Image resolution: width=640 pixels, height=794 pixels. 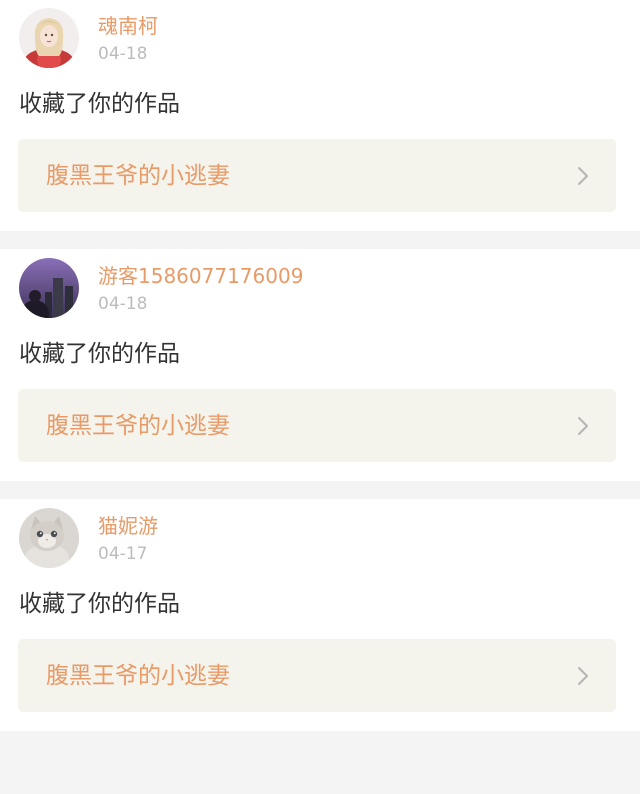 What do you see at coordinates (128, 526) in the screenshot?
I see `username: 猫妮游` at bounding box center [128, 526].